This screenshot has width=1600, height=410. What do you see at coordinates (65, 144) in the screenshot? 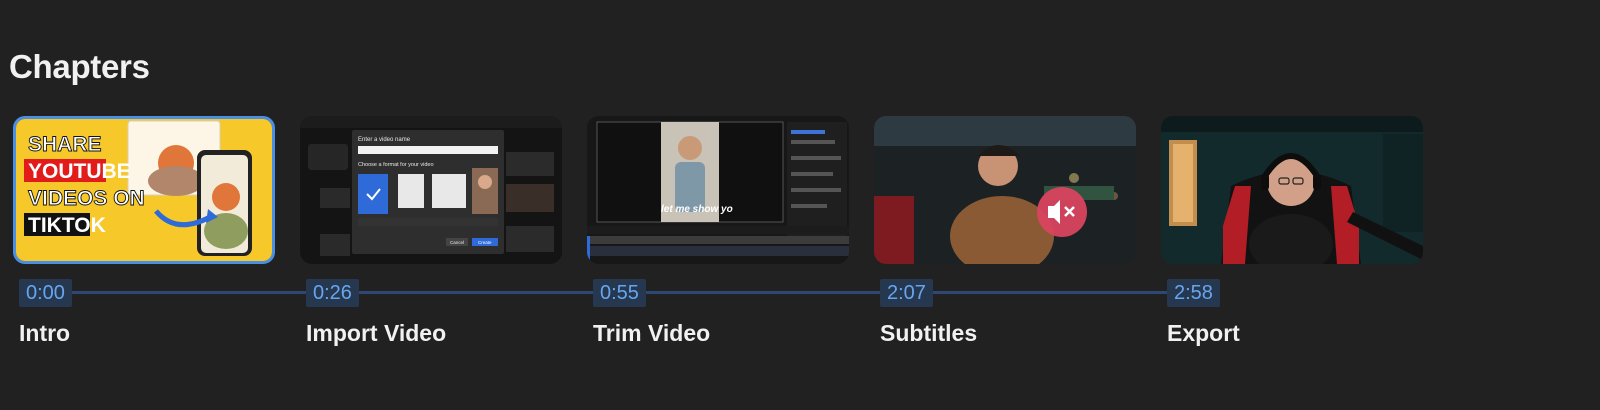
I see `thumbnail-text-share: SHARE` at bounding box center [65, 144].